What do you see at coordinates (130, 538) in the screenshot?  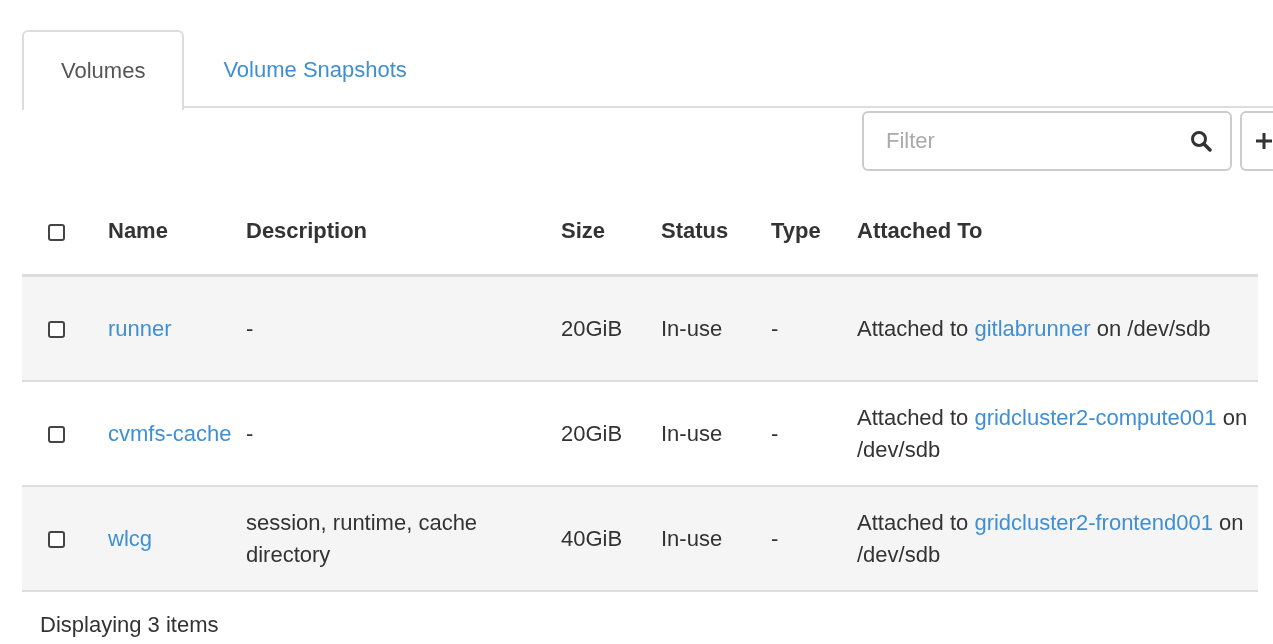 I see `volume-link: wlcg` at bounding box center [130, 538].